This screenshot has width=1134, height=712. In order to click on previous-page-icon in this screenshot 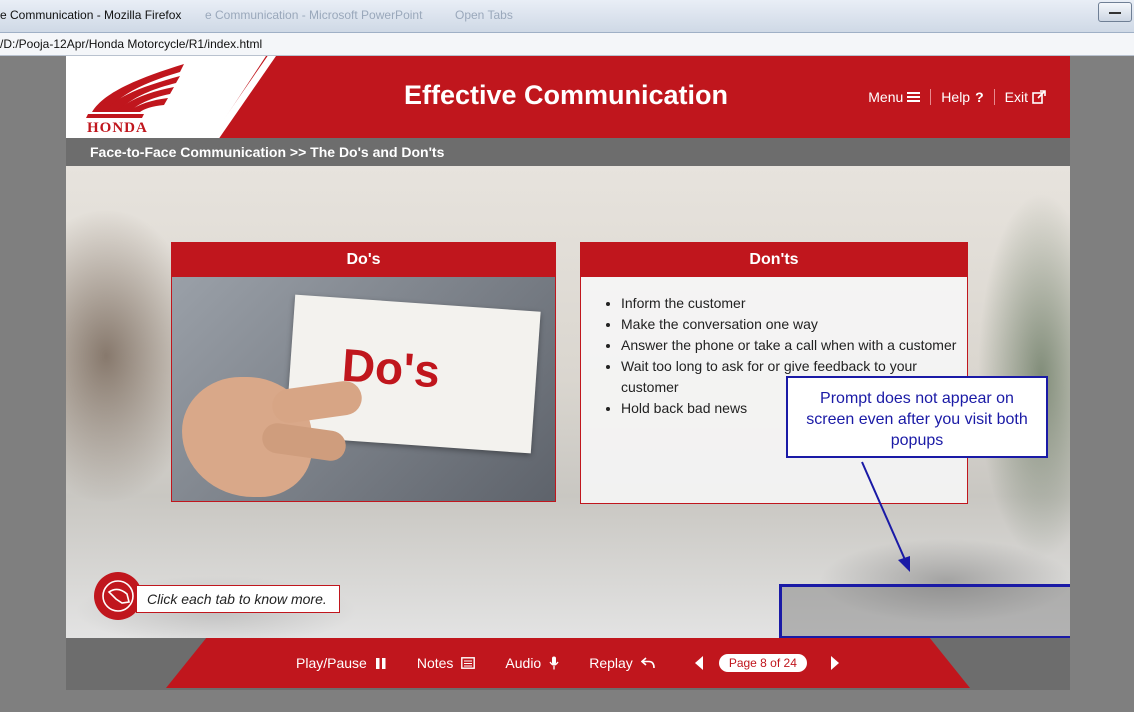, I will do `click(699, 663)`.